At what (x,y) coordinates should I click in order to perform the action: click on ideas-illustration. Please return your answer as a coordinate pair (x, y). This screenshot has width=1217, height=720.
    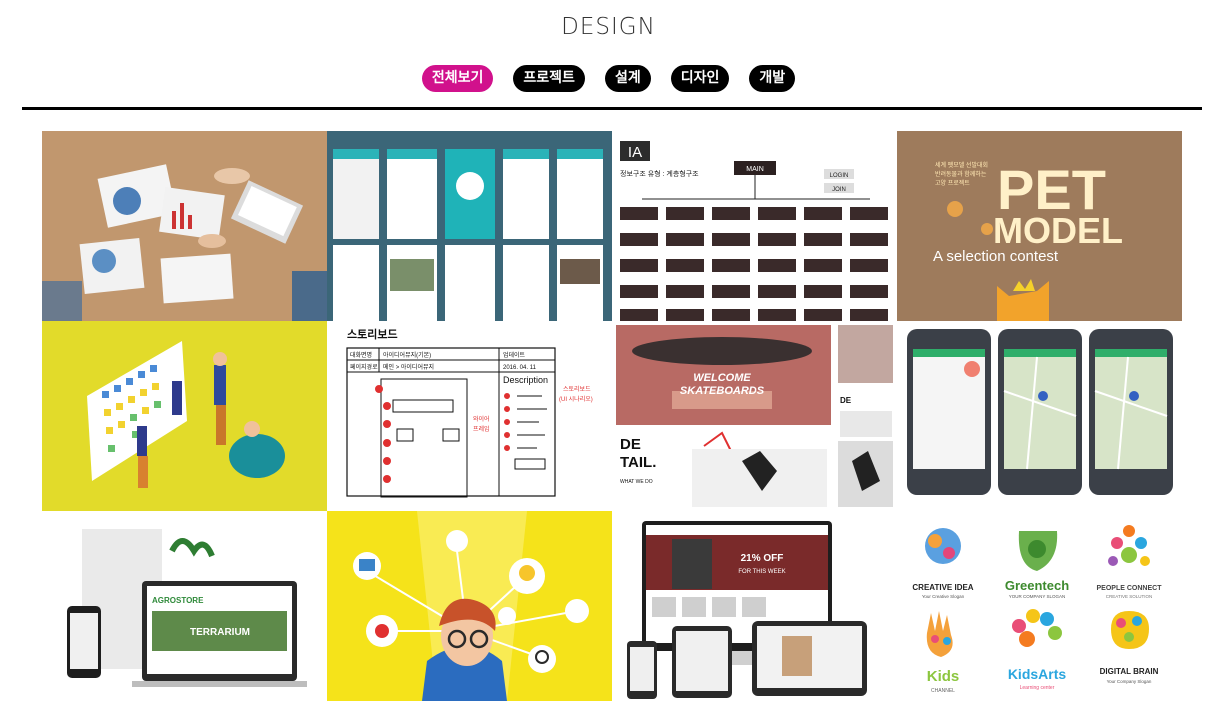
    Looking at the image, I should click on (469, 606).